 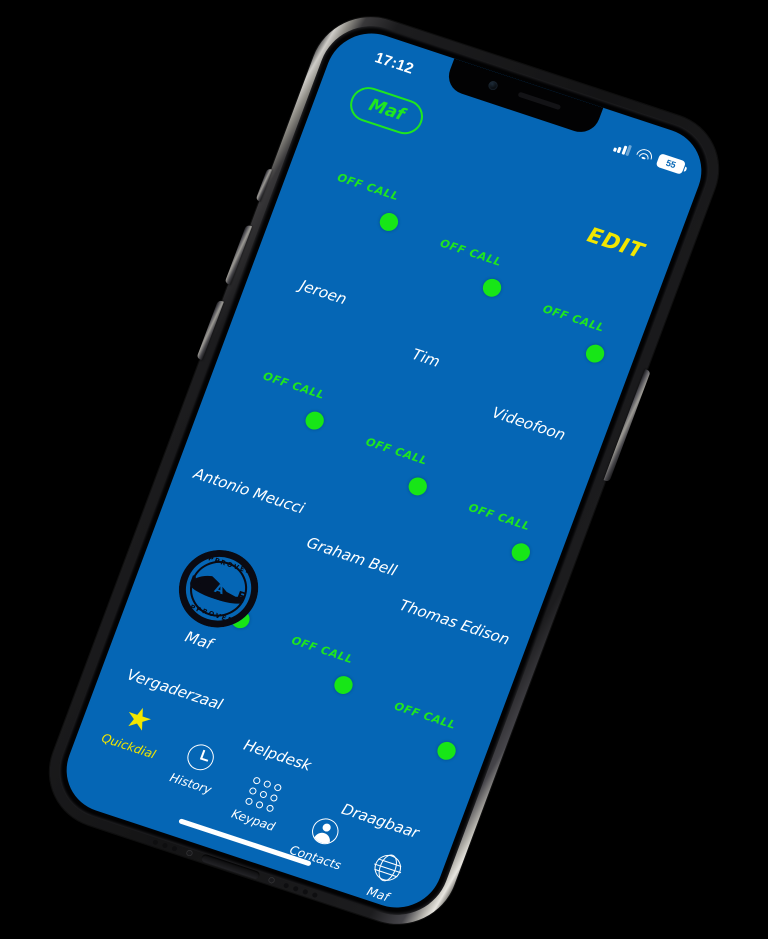 What do you see at coordinates (165, 844) in the screenshot?
I see `speaker-grille-left` at bounding box center [165, 844].